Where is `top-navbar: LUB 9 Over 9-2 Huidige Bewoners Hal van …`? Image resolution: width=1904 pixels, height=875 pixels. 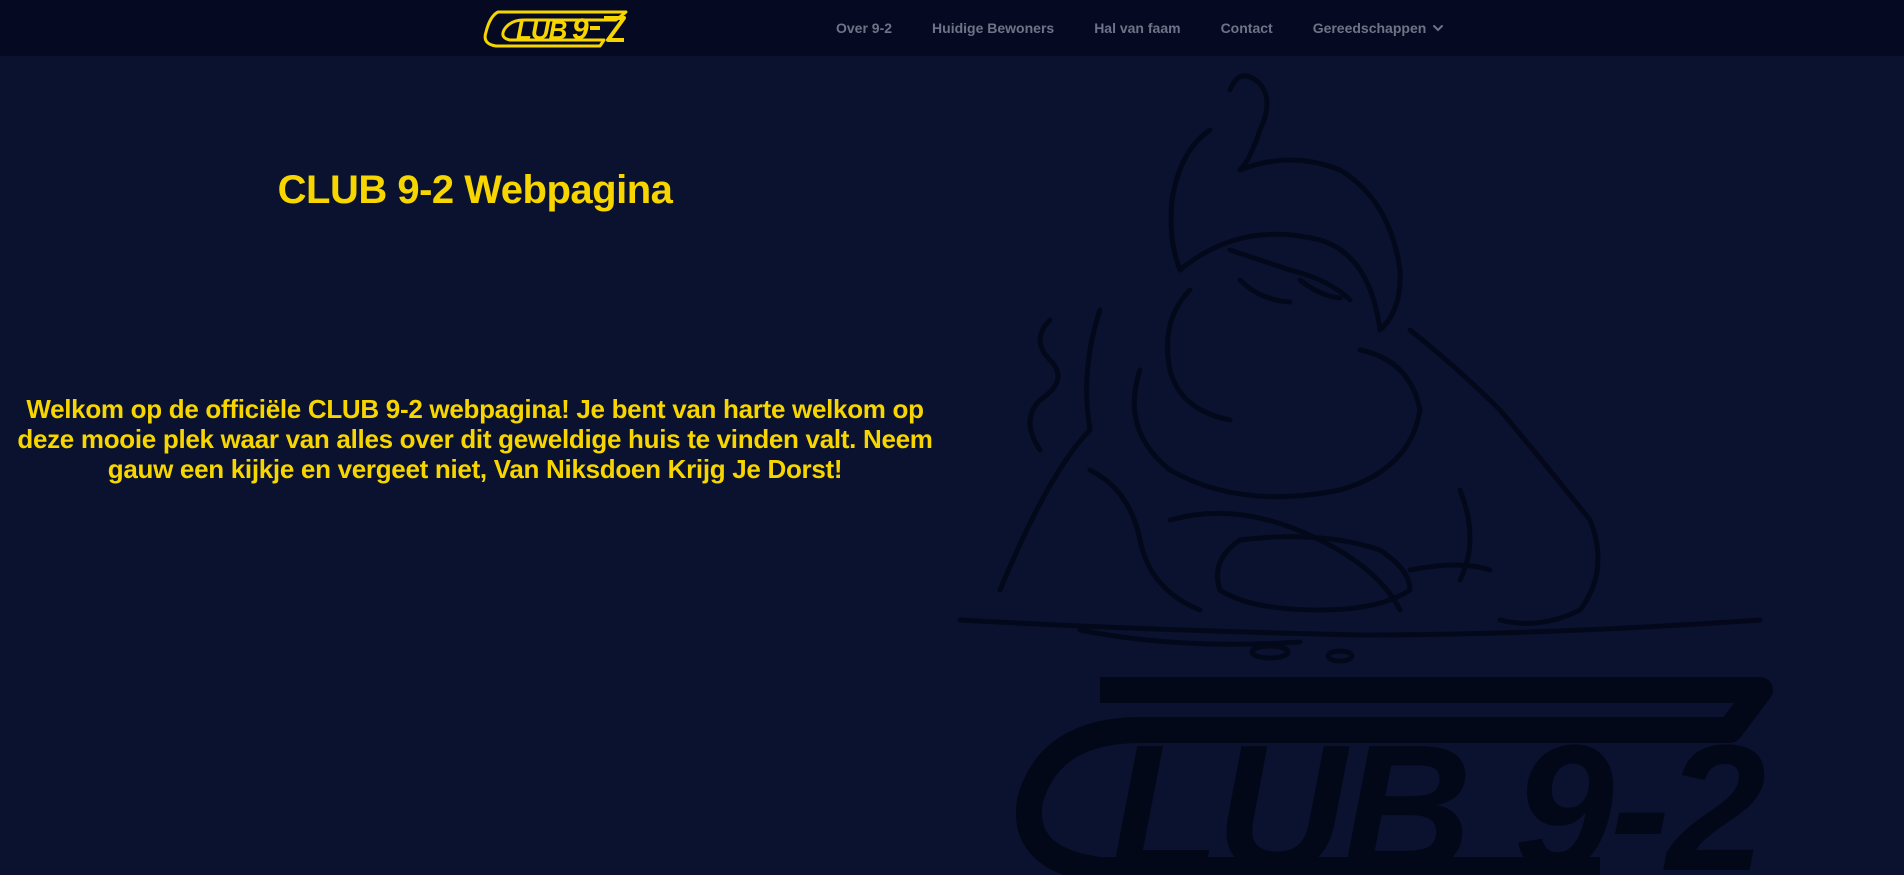
top-navbar: LUB 9 Over 9-2 Huidige Bewoners Hal van … is located at coordinates (952, 28).